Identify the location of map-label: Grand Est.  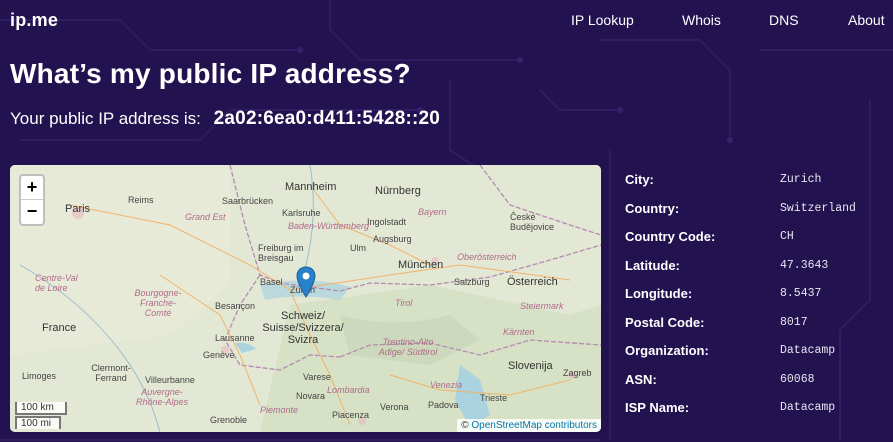
(205, 217).